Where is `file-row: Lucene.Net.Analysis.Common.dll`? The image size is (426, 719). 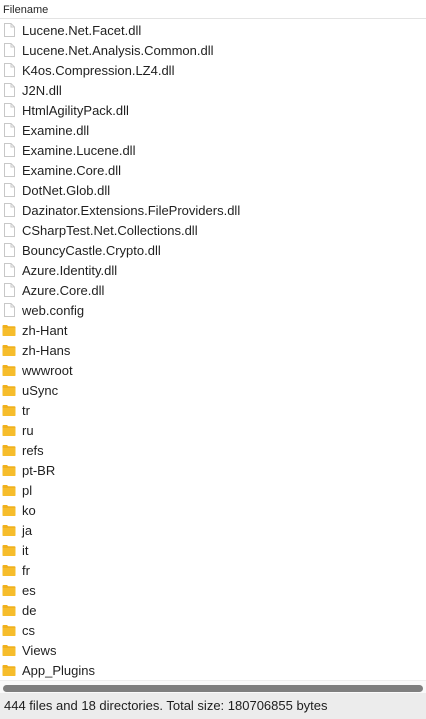 file-row: Lucene.Net.Analysis.Common.dll is located at coordinates (213, 50).